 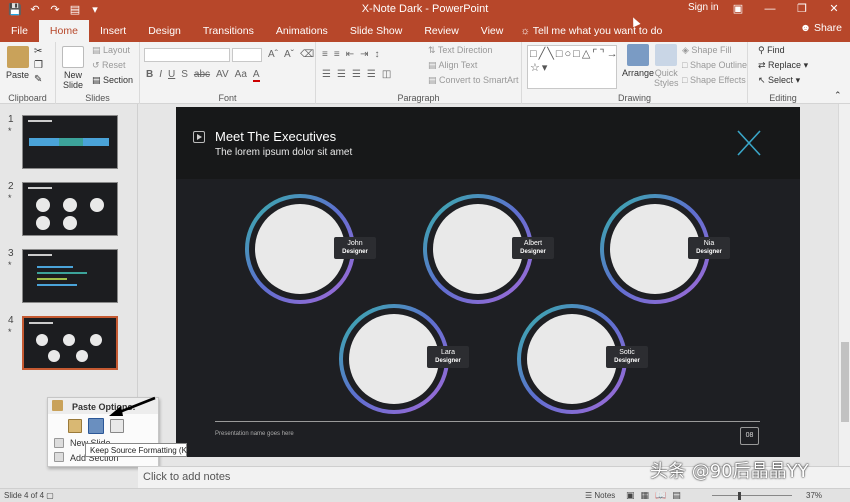 I want to click on slide-page-number: 08, so click(x=749, y=436).